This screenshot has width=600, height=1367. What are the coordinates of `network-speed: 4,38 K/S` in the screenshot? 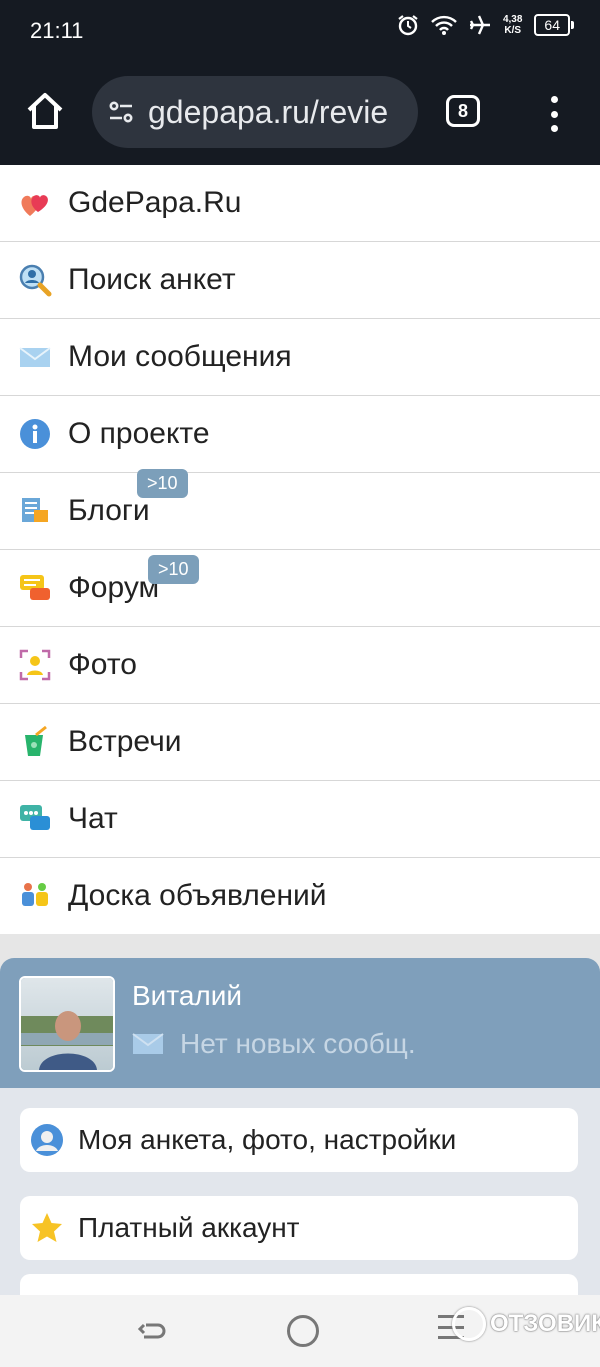 It's located at (512, 25).